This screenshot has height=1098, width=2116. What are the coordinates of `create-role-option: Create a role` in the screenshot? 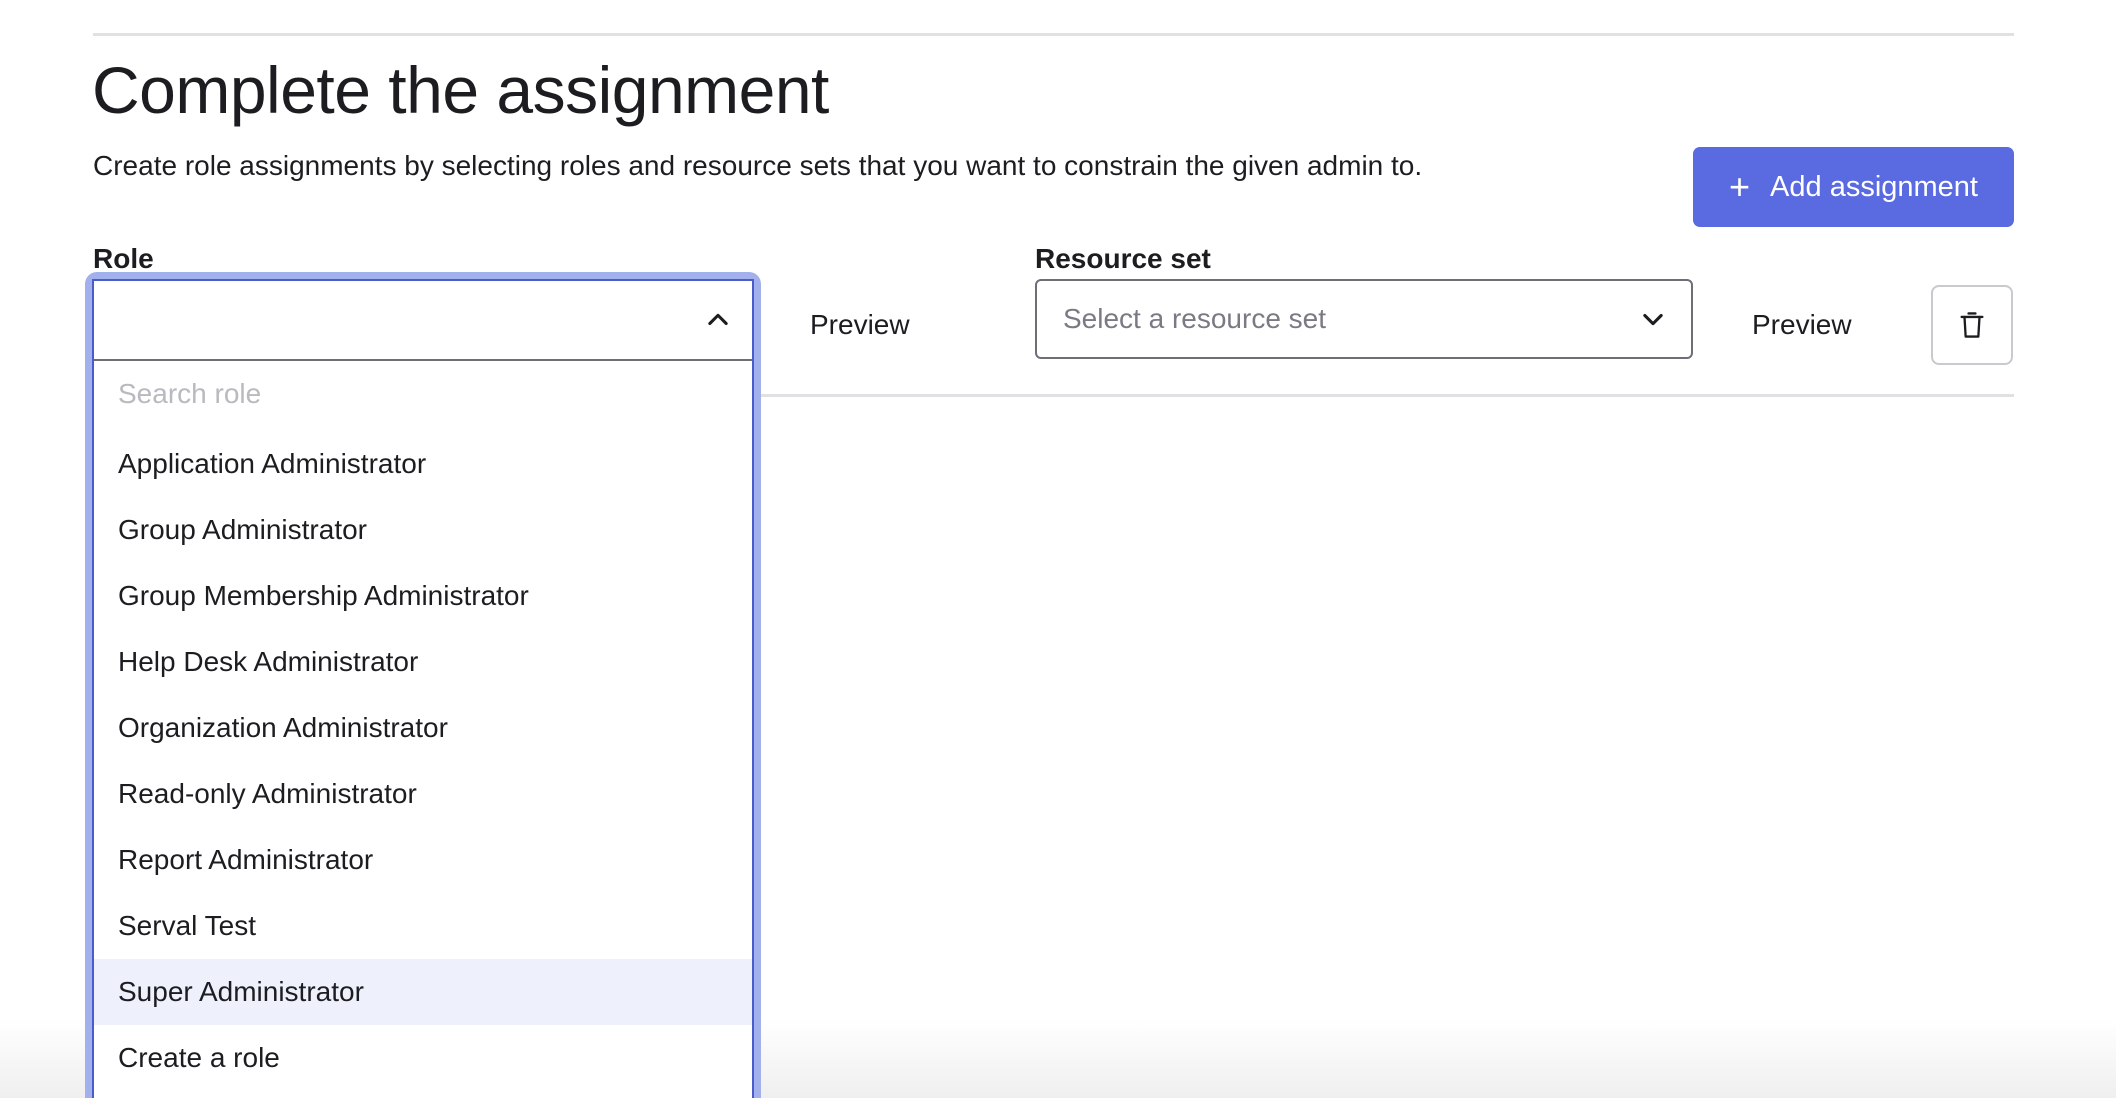 It's located at (423, 1058).